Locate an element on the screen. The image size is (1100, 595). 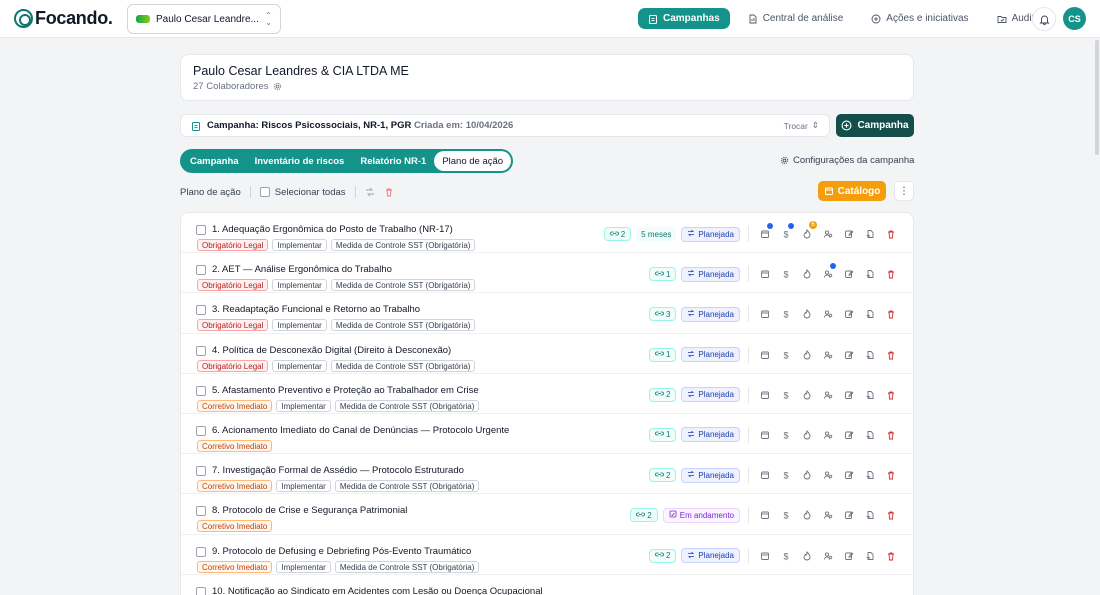
tab-campanha: Campanha is located at coordinates (214, 161).